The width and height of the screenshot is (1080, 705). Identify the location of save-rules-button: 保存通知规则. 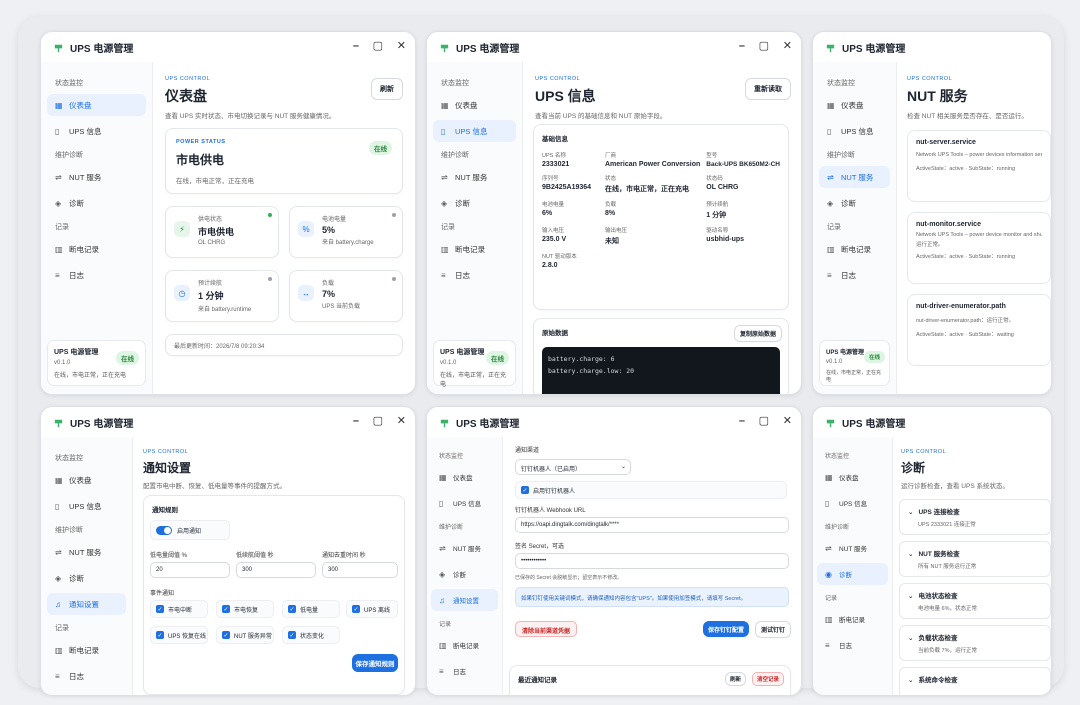
(375, 663).